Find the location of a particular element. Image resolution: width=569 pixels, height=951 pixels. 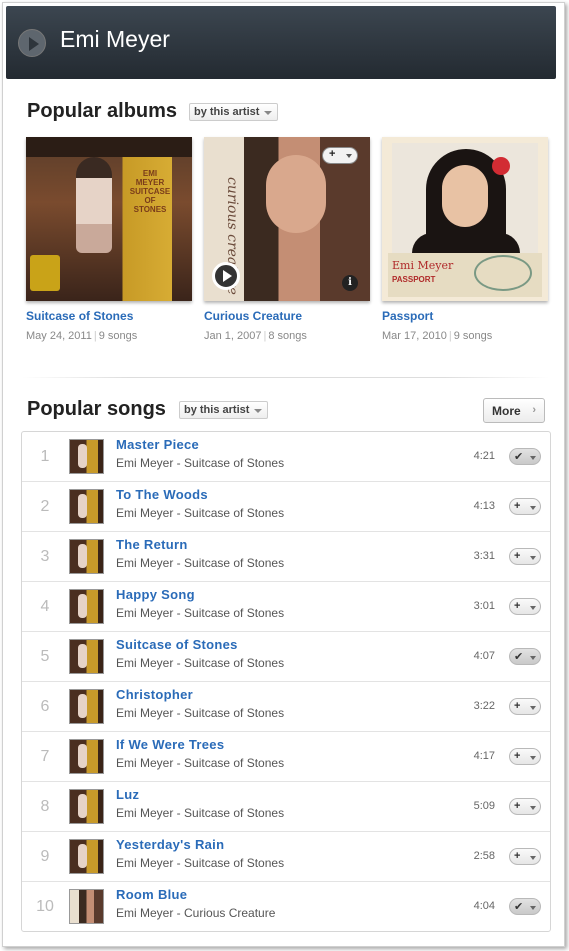

songs-filter-dropdown: by this artist is located at coordinates (224, 410).